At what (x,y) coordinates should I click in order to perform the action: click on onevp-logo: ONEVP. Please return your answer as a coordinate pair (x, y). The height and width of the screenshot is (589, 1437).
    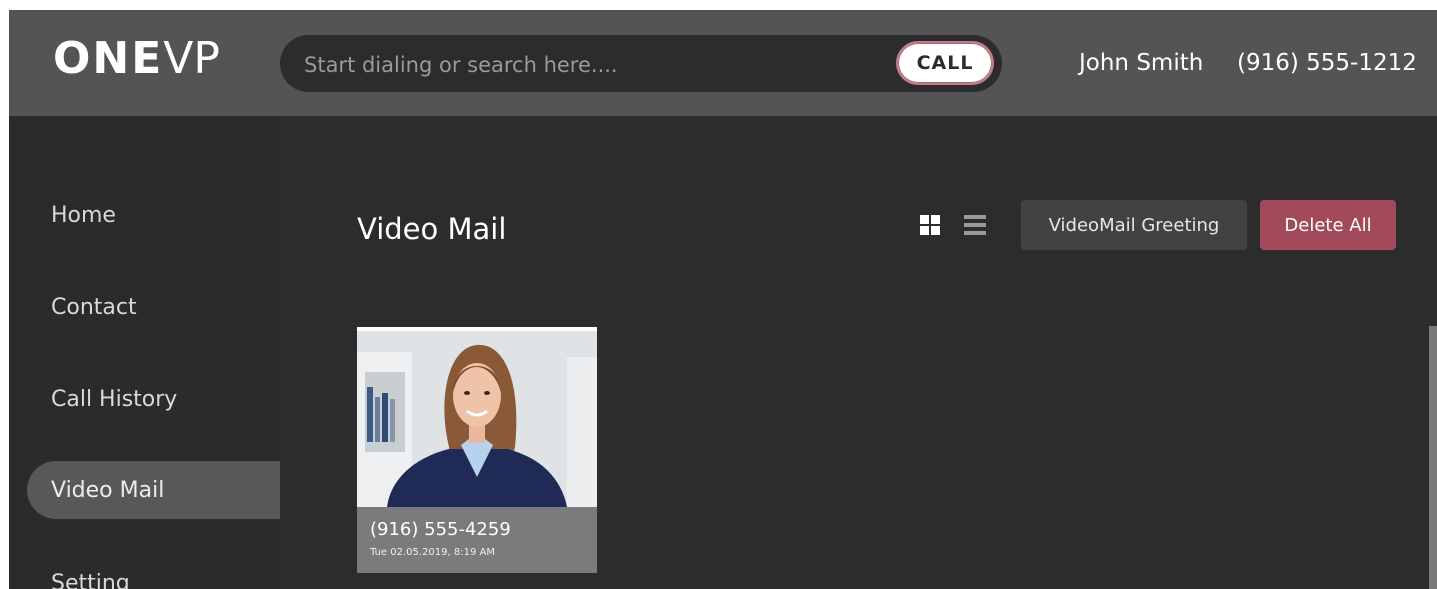
    Looking at the image, I should click on (136, 59).